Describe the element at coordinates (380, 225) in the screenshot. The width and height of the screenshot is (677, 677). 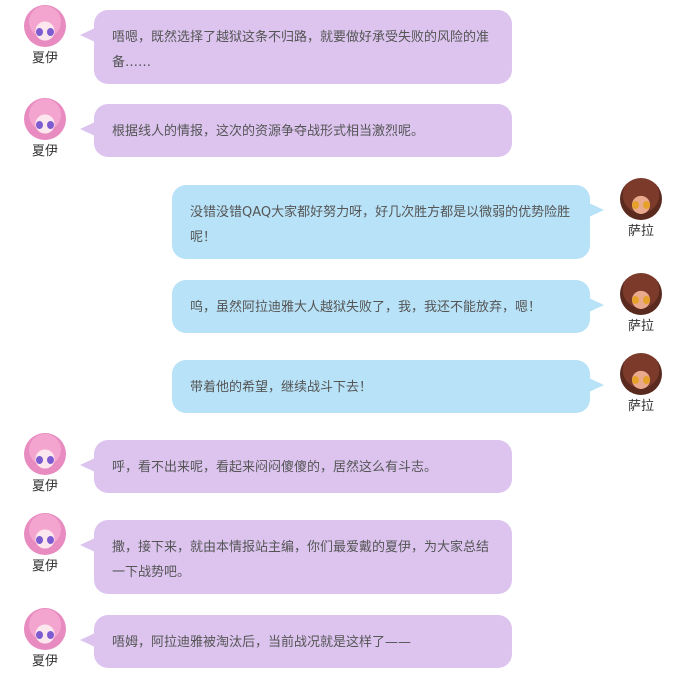
I see `message-text: 没错没错QAQ大家都好努力呀，好几次胜方都是以微弱的优势险胜呢！` at that location.